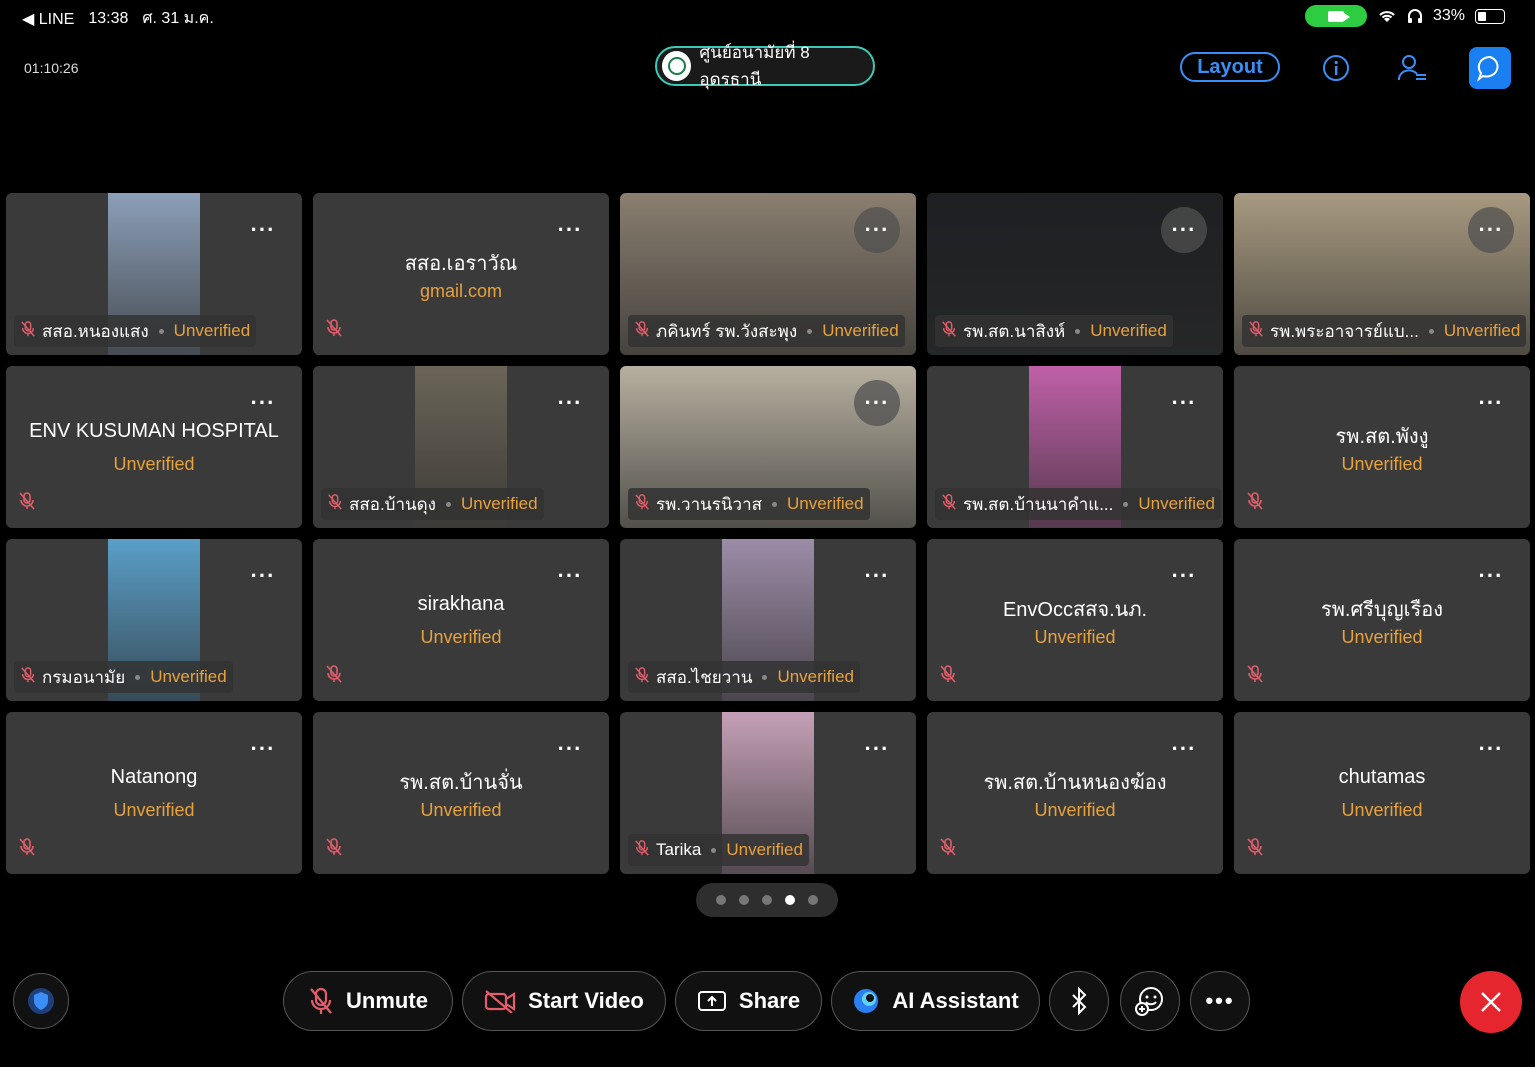  What do you see at coordinates (51, 68) in the screenshot?
I see `meeting-timer: 01:10:26` at bounding box center [51, 68].